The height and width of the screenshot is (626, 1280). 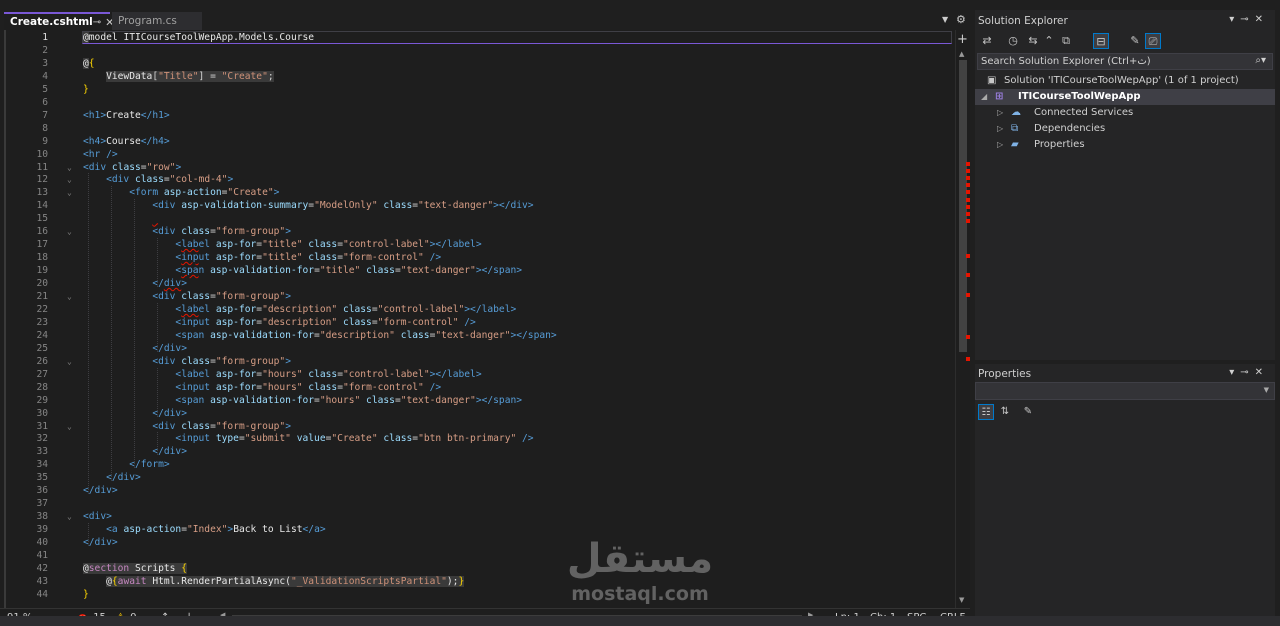 What do you see at coordinates (311, 439) in the screenshot?
I see `code-token: value` at bounding box center [311, 439].